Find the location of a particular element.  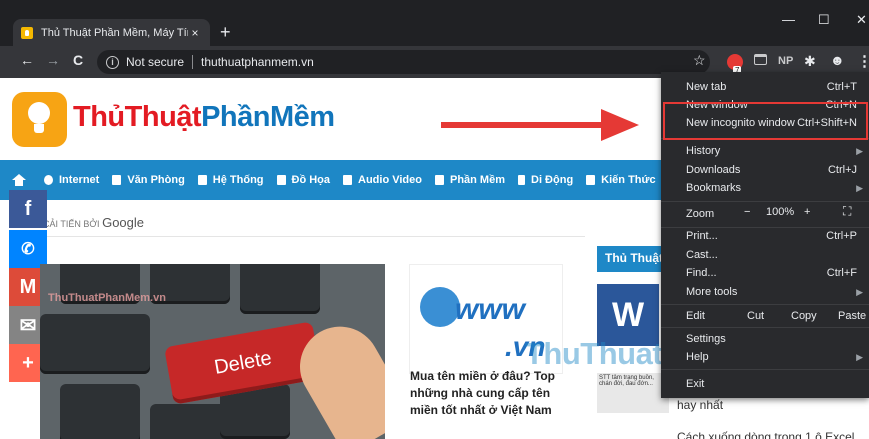

nav-item-internet: Internet is located at coordinates (71, 180).